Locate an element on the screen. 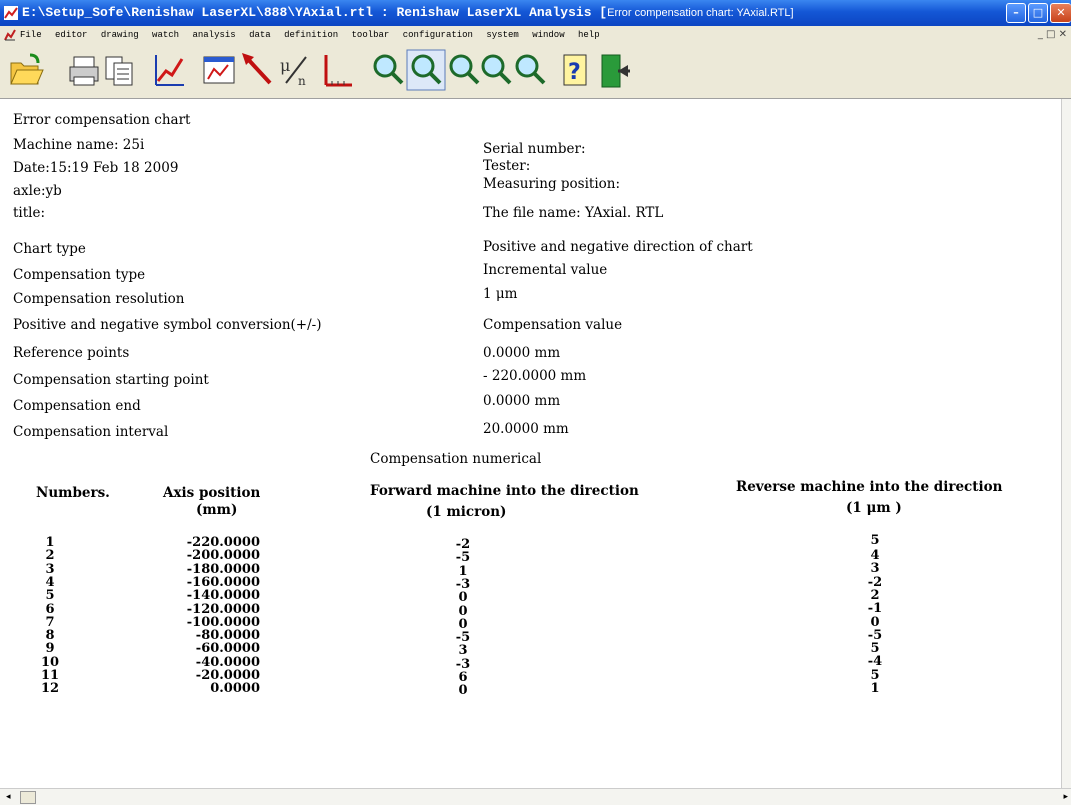  line-chart-icon is located at coordinates (170, 71).